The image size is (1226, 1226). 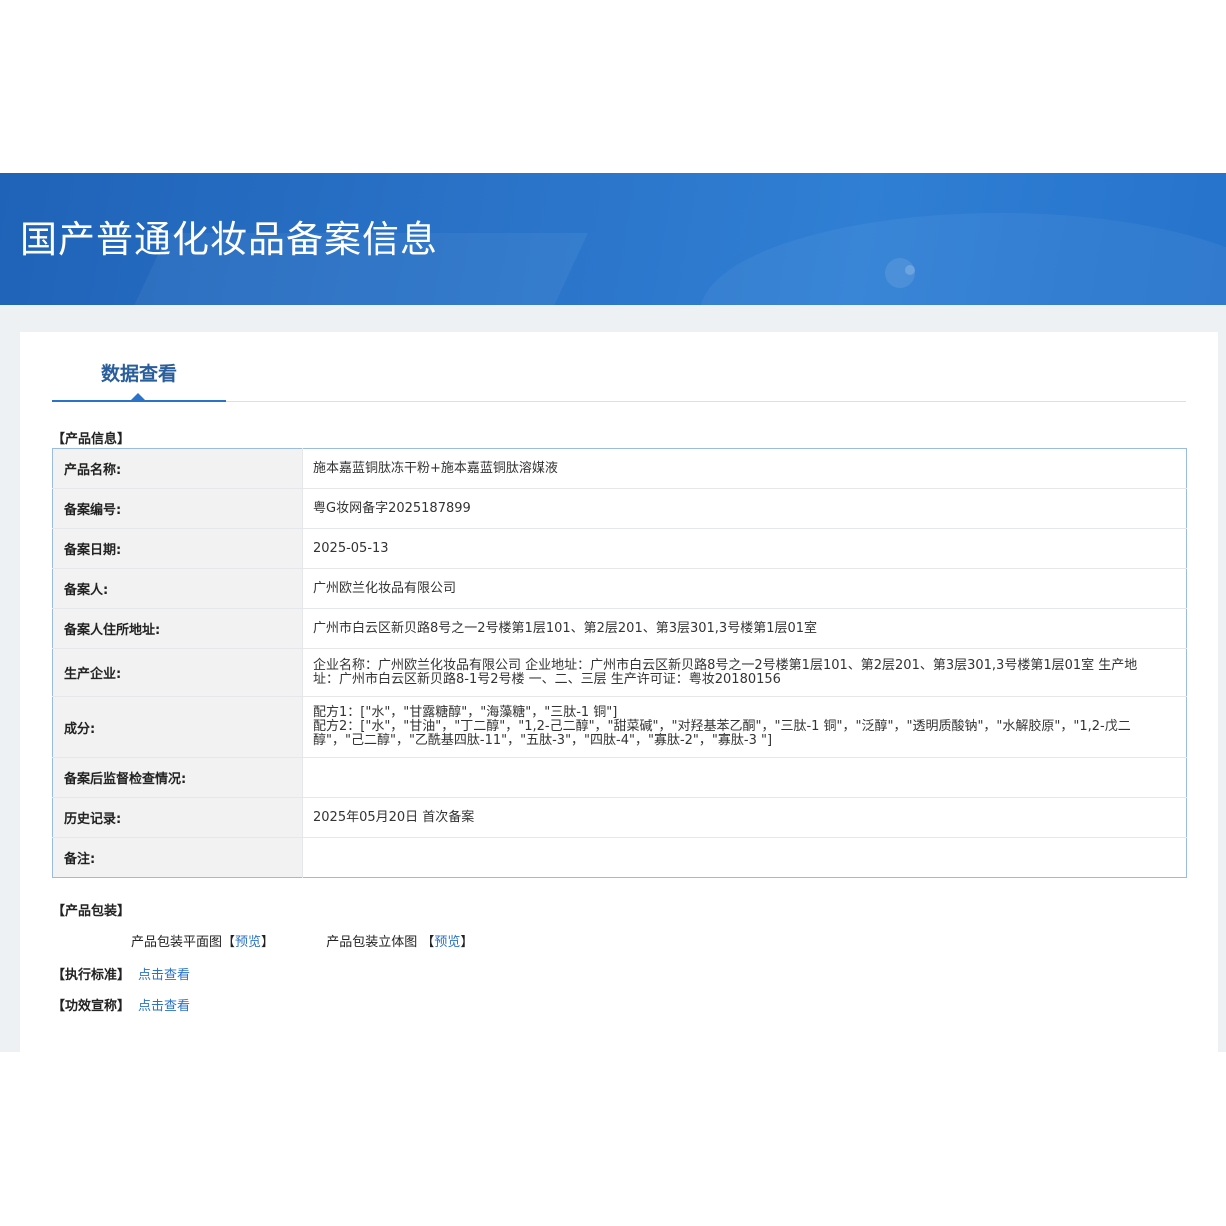 I want to click on tab-bar: 数据查看, so click(x=619, y=367).